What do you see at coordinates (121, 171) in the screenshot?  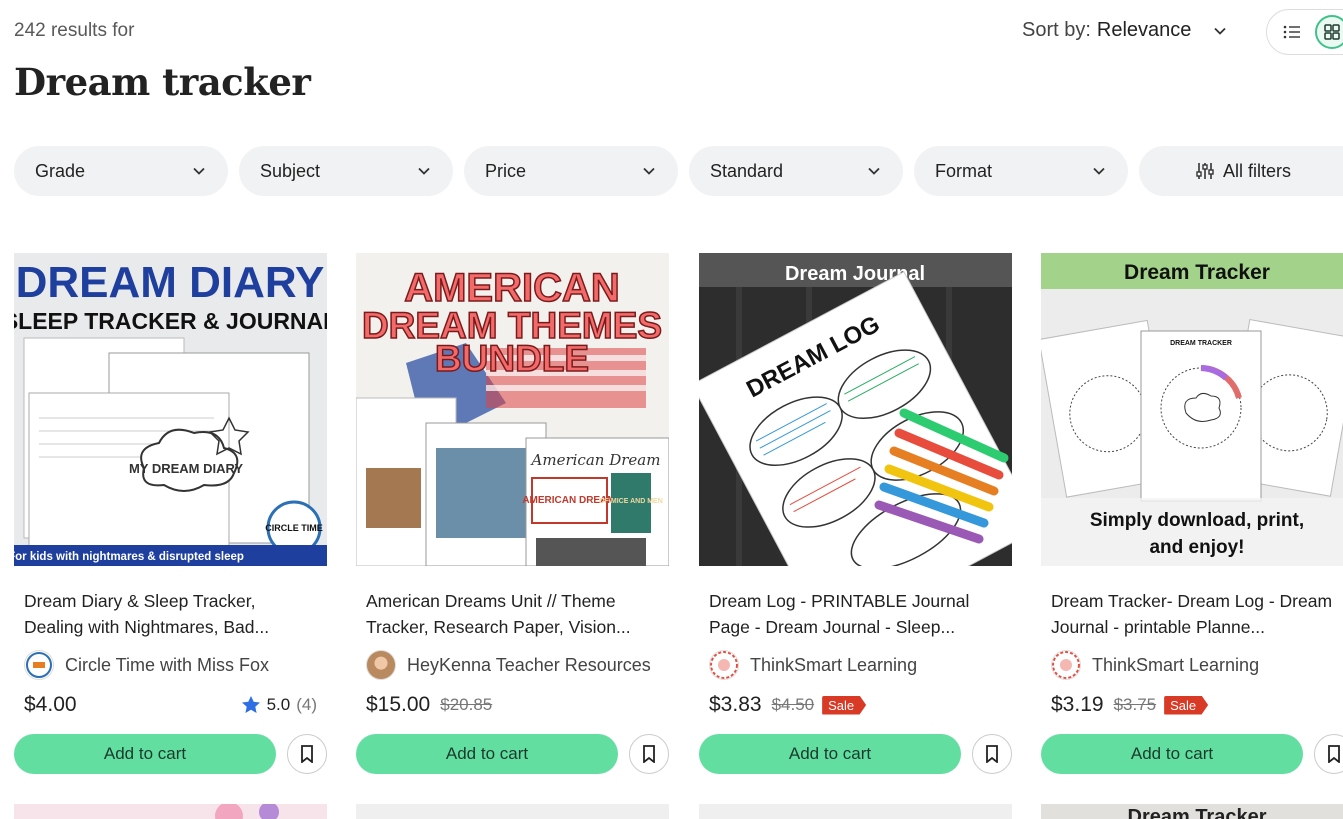 I see `filter-grade: Grade` at bounding box center [121, 171].